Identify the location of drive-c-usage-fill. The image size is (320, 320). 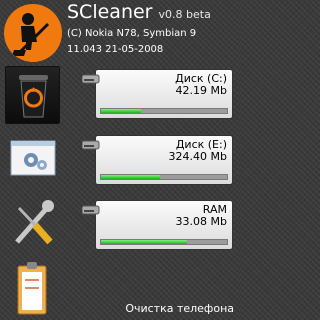
(121, 111).